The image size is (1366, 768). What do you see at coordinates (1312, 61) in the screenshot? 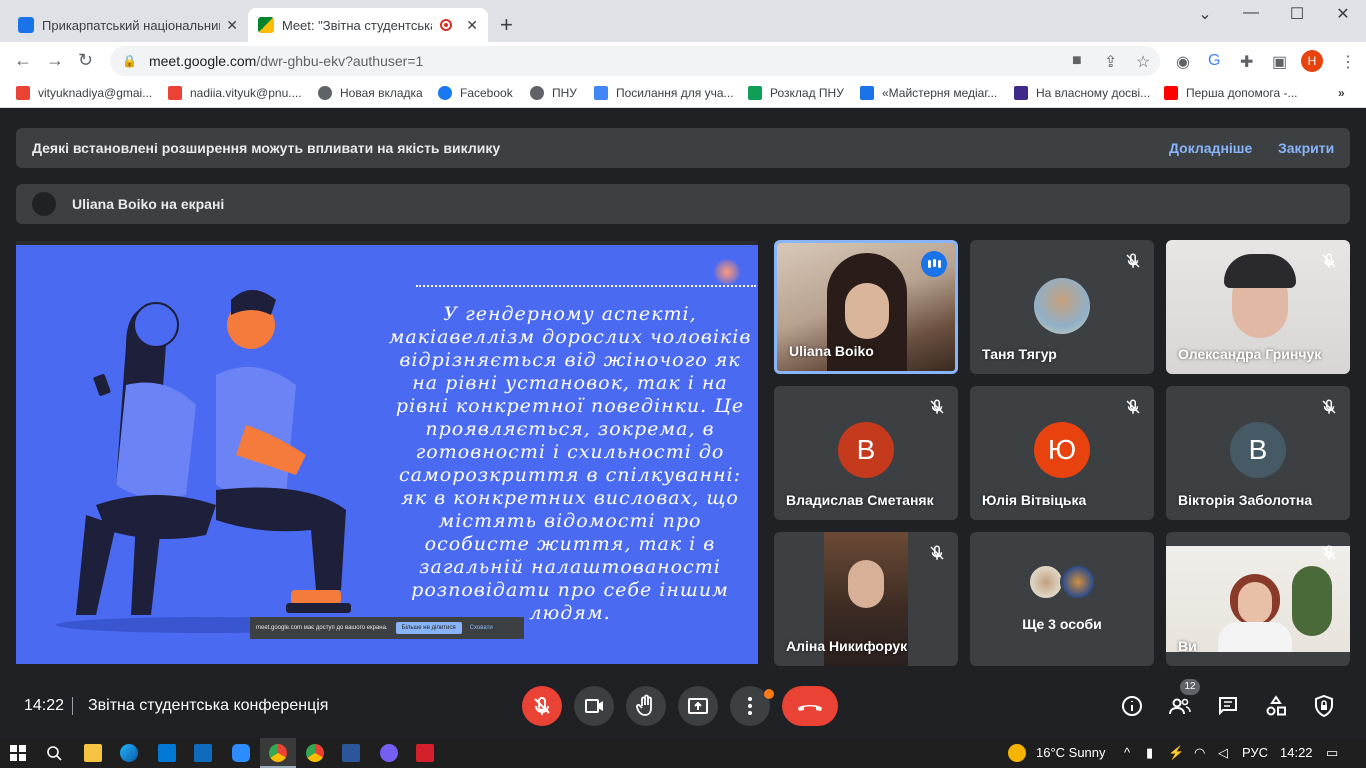
I see `profile-avatar: H` at bounding box center [1312, 61].